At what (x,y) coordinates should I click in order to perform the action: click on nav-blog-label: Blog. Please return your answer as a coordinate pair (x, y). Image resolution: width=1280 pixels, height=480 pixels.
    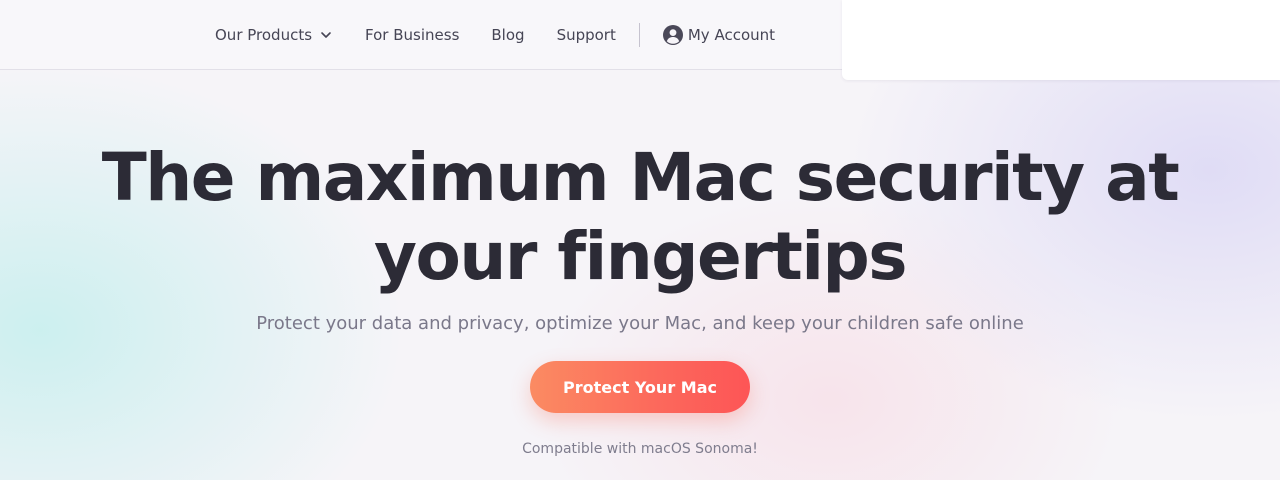
    Looking at the image, I should click on (508, 34).